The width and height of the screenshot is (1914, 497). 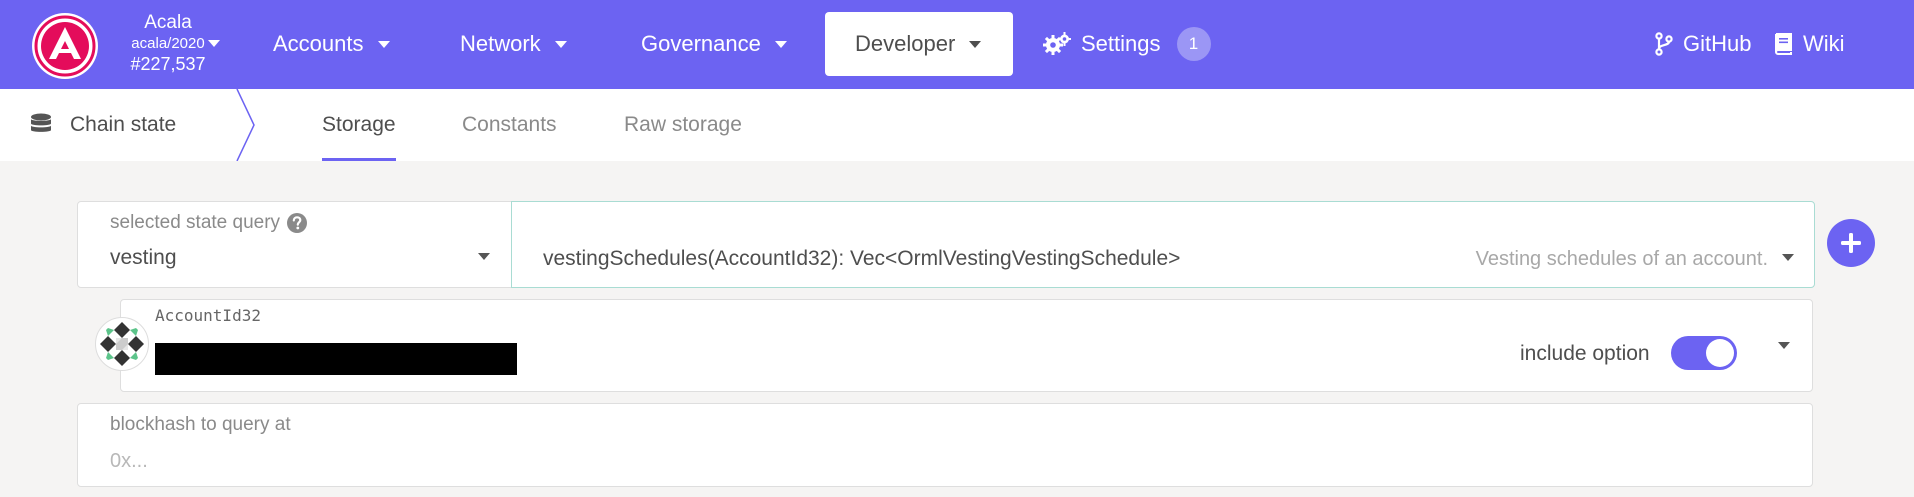 I want to click on include-option-label: include option, so click(x=1585, y=353).